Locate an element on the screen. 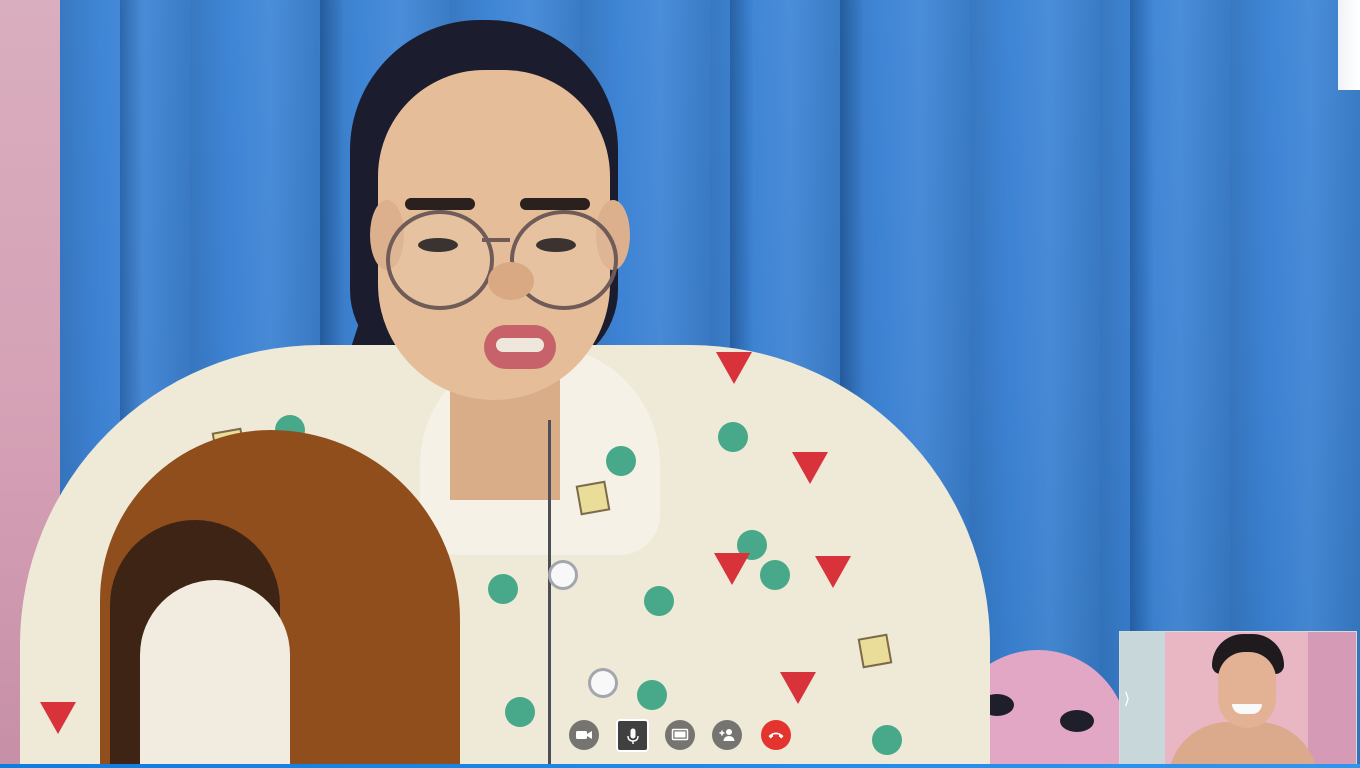 This screenshot has height=768, width=1360. add-person-icon is located at coordinates (727, 735).